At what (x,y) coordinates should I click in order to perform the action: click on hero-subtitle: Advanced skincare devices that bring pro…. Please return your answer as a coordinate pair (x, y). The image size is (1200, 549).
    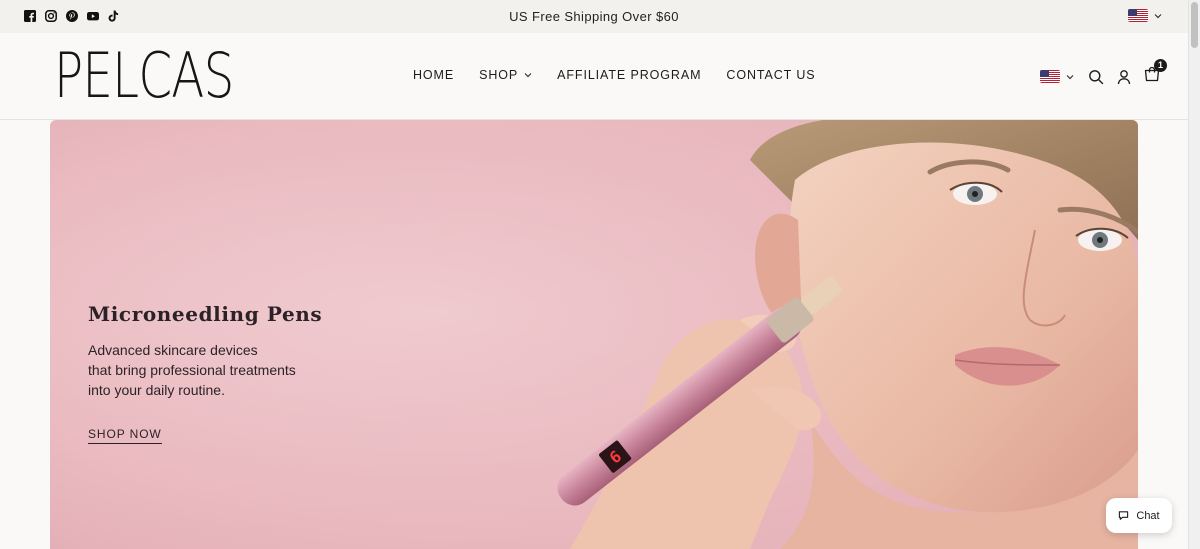
    Looking at the image, I should click on (205, 370).